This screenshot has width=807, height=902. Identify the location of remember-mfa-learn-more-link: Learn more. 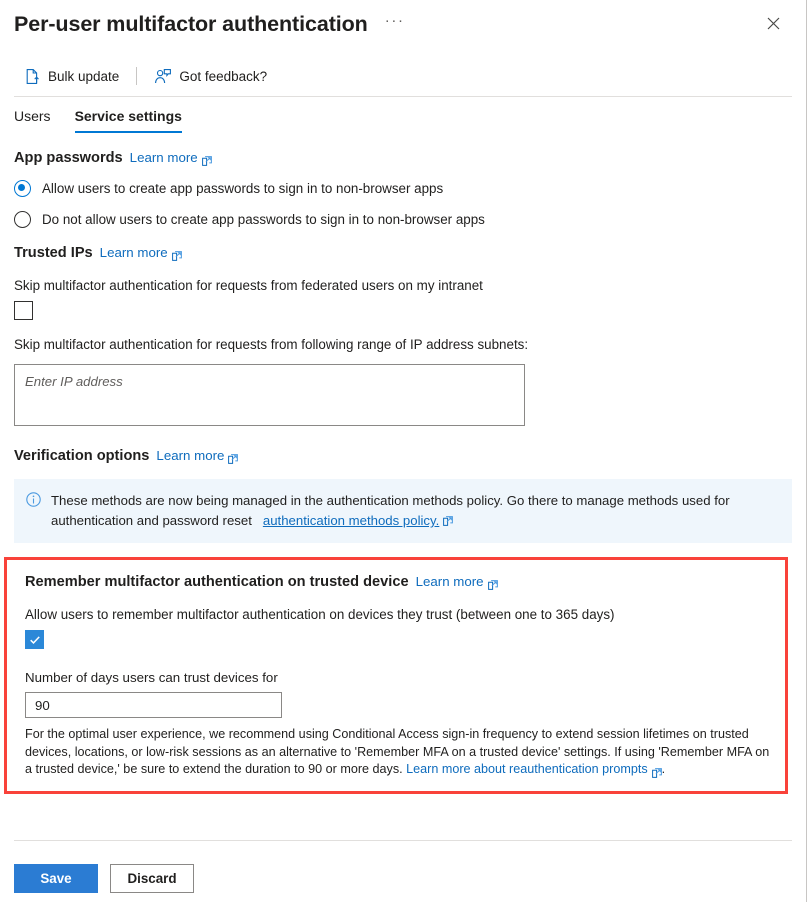
(456, 582).